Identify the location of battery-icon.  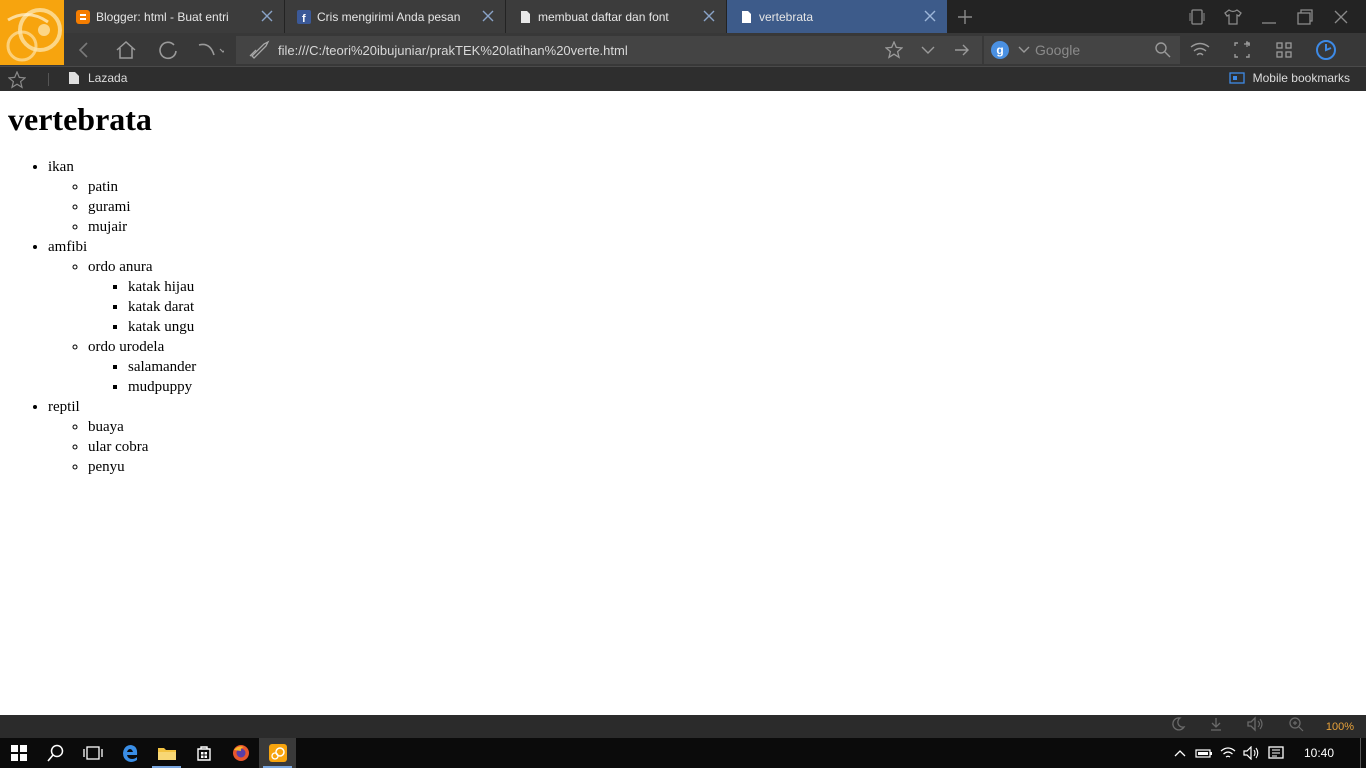
(1204, 753).